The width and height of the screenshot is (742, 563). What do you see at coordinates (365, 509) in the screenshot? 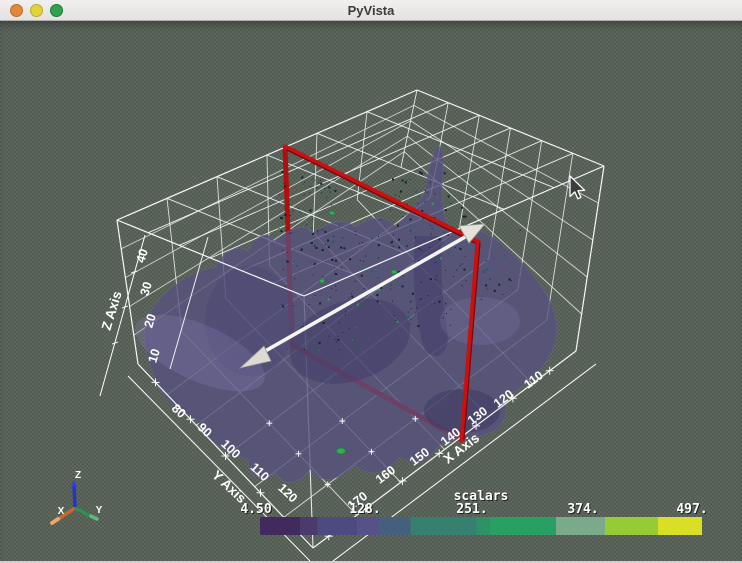
I see `scalar-bar-label-1: 128.` at bounding box center [365, 509].